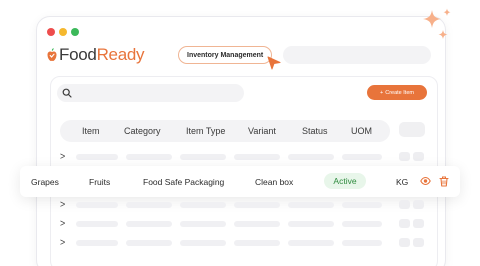 This screenshot has height=266, width=480. I want to click on brand-logo: FoodReady, so click(96, 55).